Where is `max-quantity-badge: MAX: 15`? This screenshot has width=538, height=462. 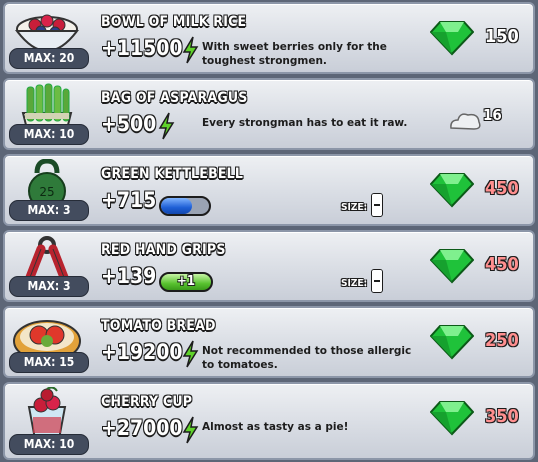 max-quantity-badge: MAX: 15 is located at coordinates (49, 362).